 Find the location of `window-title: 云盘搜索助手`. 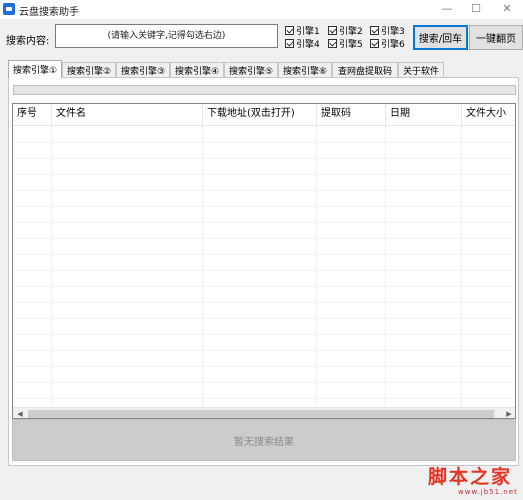

window-title: 云盘搜索助手 is located at coordinates (49, 12).